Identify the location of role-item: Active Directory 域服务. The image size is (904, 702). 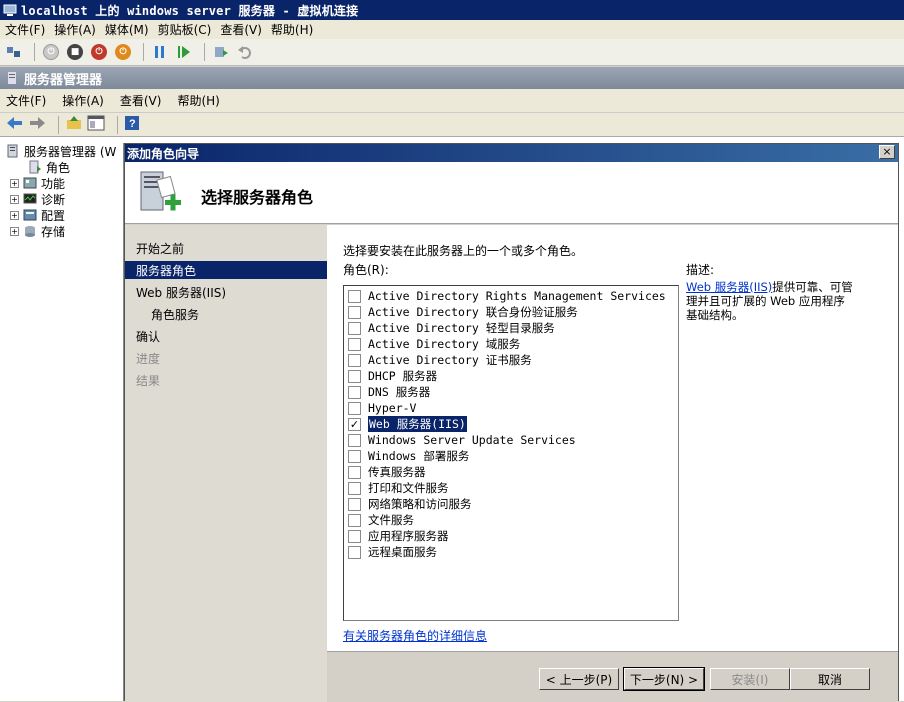
(434, 344).